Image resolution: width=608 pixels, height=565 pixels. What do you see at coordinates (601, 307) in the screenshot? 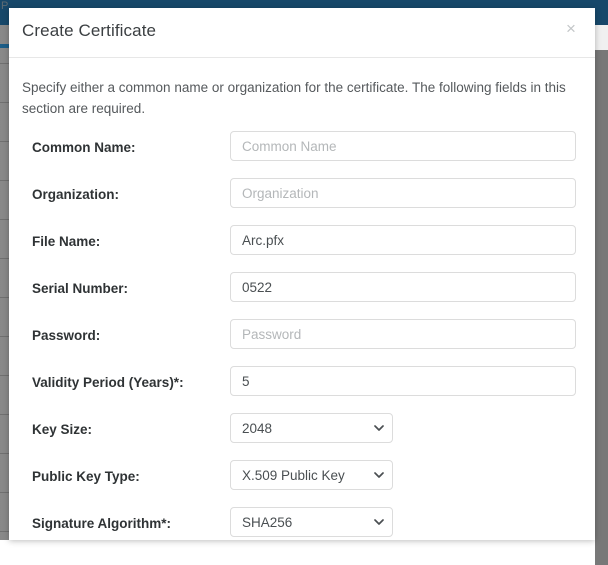
I see `page-scrollbar-thumb` at bounding box center [601, 307].